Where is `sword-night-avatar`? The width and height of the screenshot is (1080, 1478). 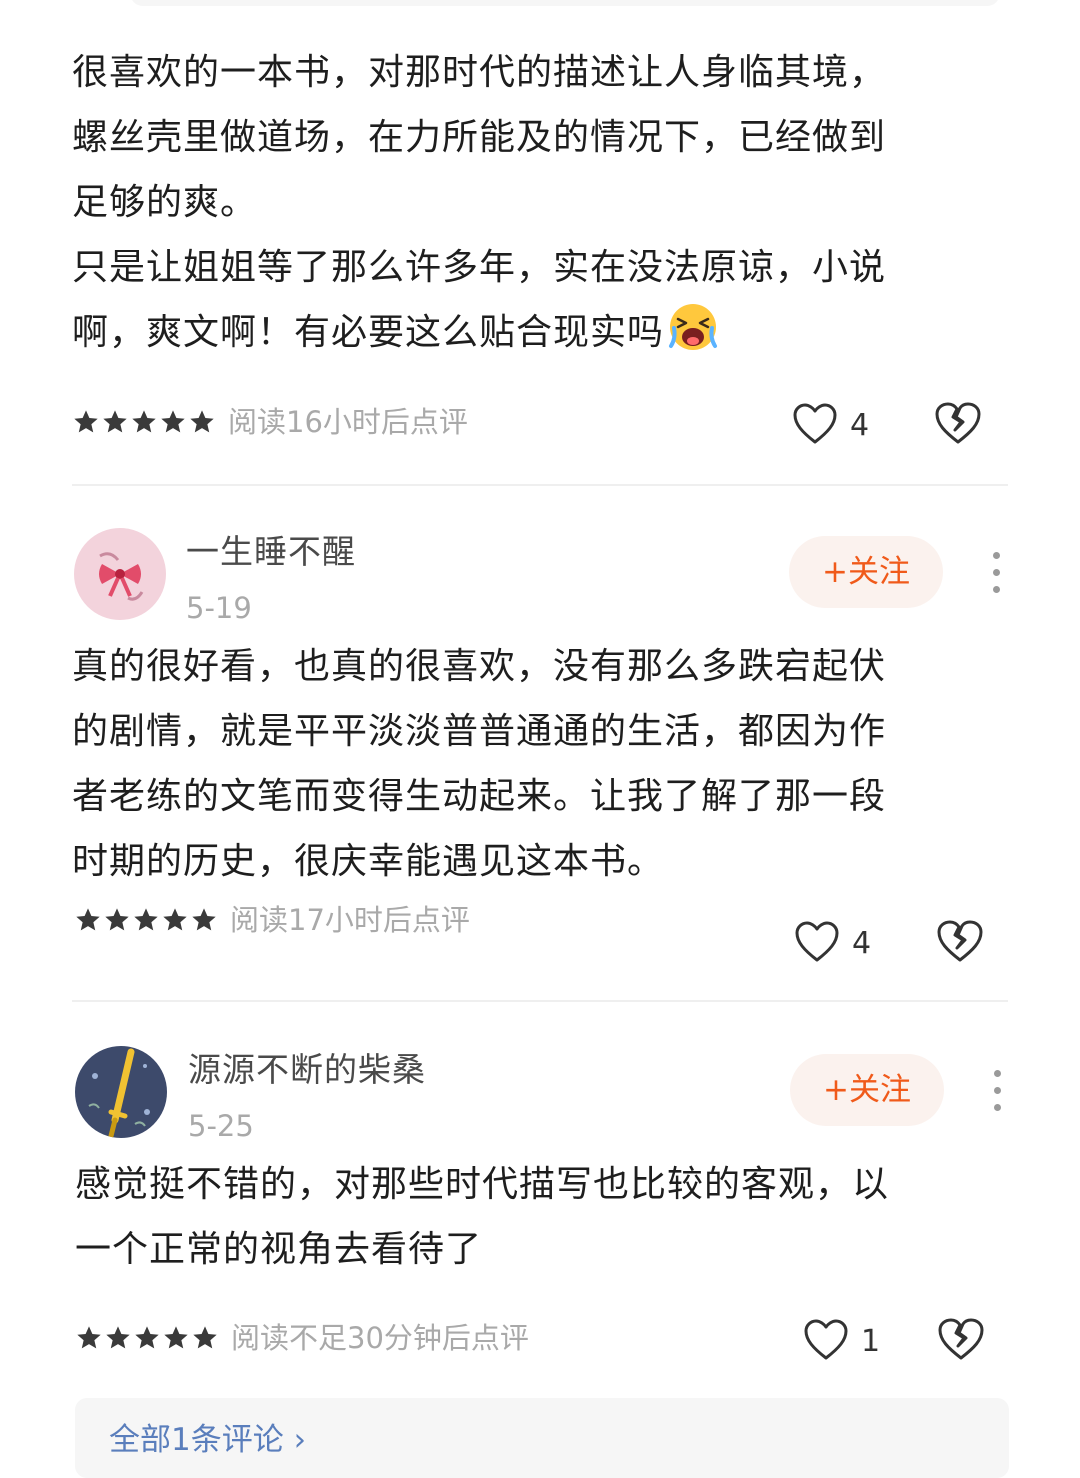
sword-night-avatar is located at coordinates (121, 1092).